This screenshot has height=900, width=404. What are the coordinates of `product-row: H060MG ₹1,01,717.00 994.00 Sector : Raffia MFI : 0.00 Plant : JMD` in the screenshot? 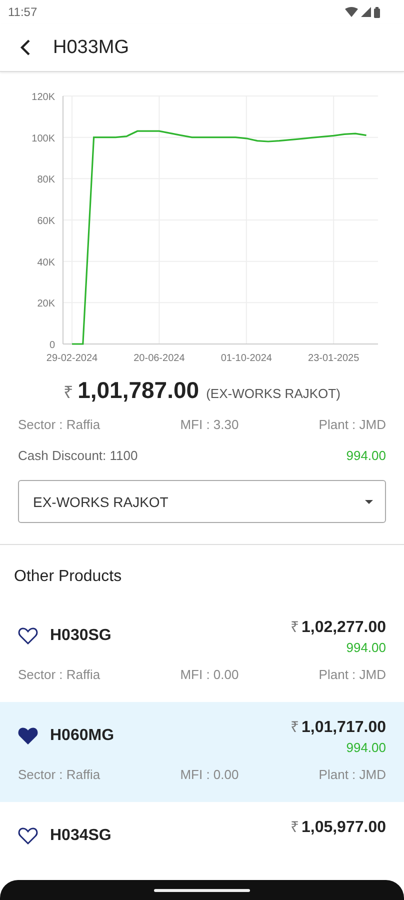 It's located at (202, 752).